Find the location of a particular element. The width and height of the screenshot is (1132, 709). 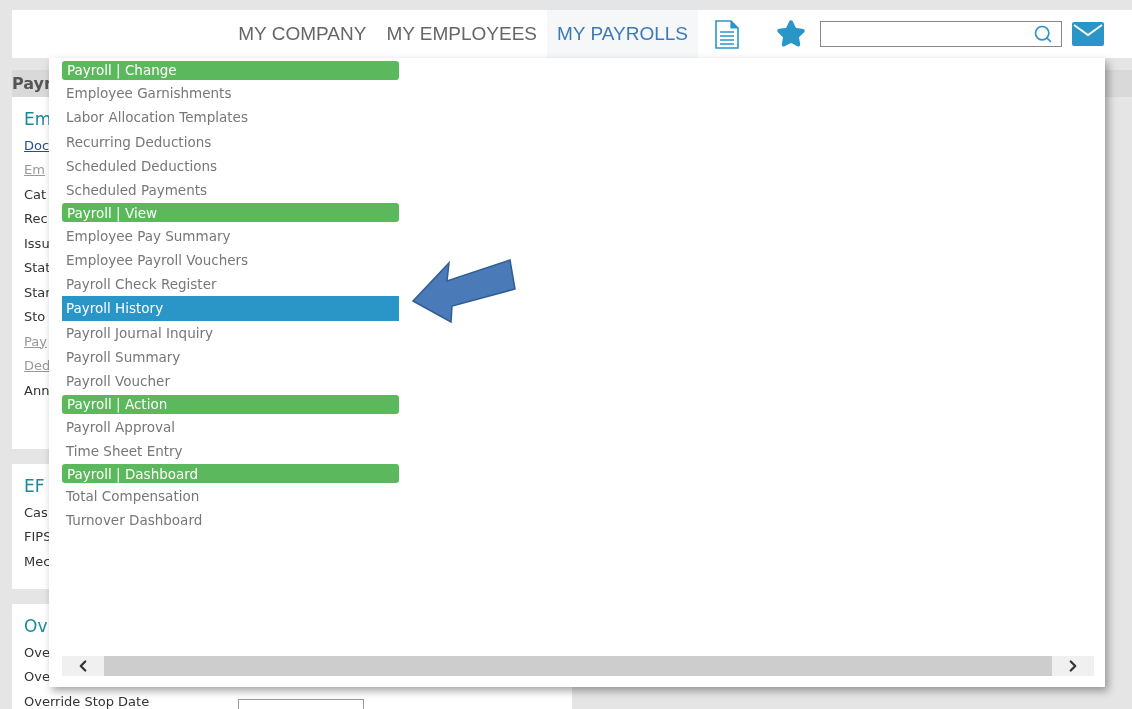

menu-item: Payroll Check Register is located at coordinates (230, 284).